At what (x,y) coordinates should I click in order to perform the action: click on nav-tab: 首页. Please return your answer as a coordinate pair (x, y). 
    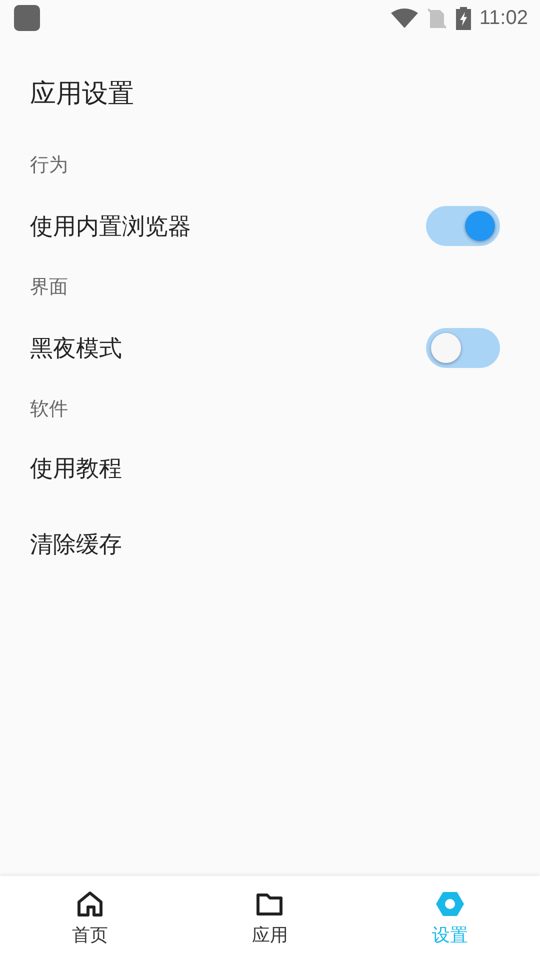
    Looking at the image, I should click on (90, 918).